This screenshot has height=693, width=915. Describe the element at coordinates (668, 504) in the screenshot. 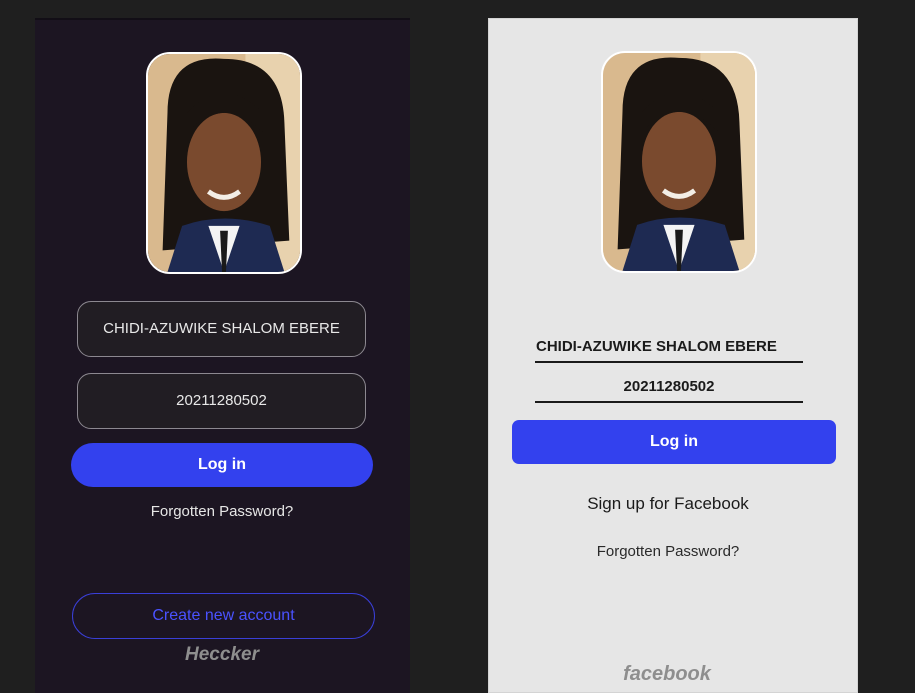

I see `signup-link: Sign up for Facebook` at that location.